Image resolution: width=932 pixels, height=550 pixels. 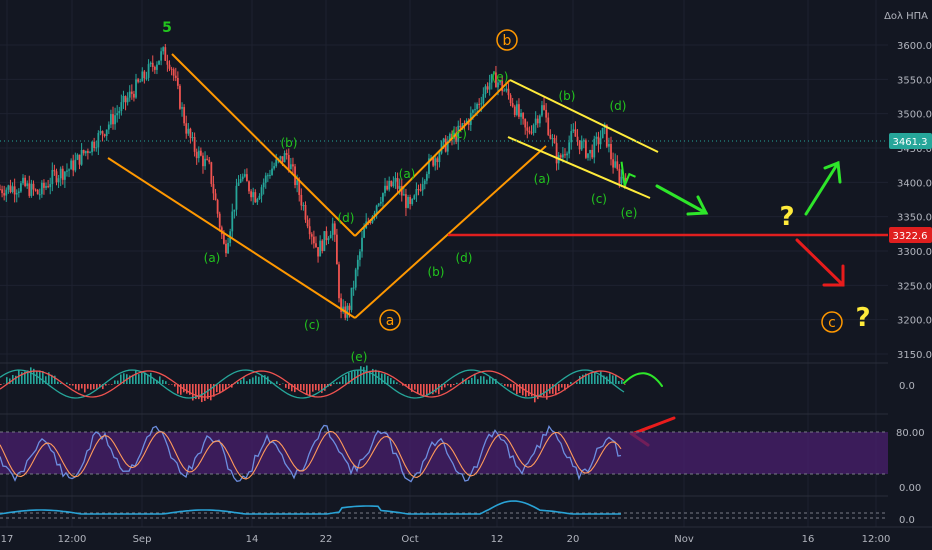 I want to click on x-tick-label: 12:00, so click(x=72, y=539).